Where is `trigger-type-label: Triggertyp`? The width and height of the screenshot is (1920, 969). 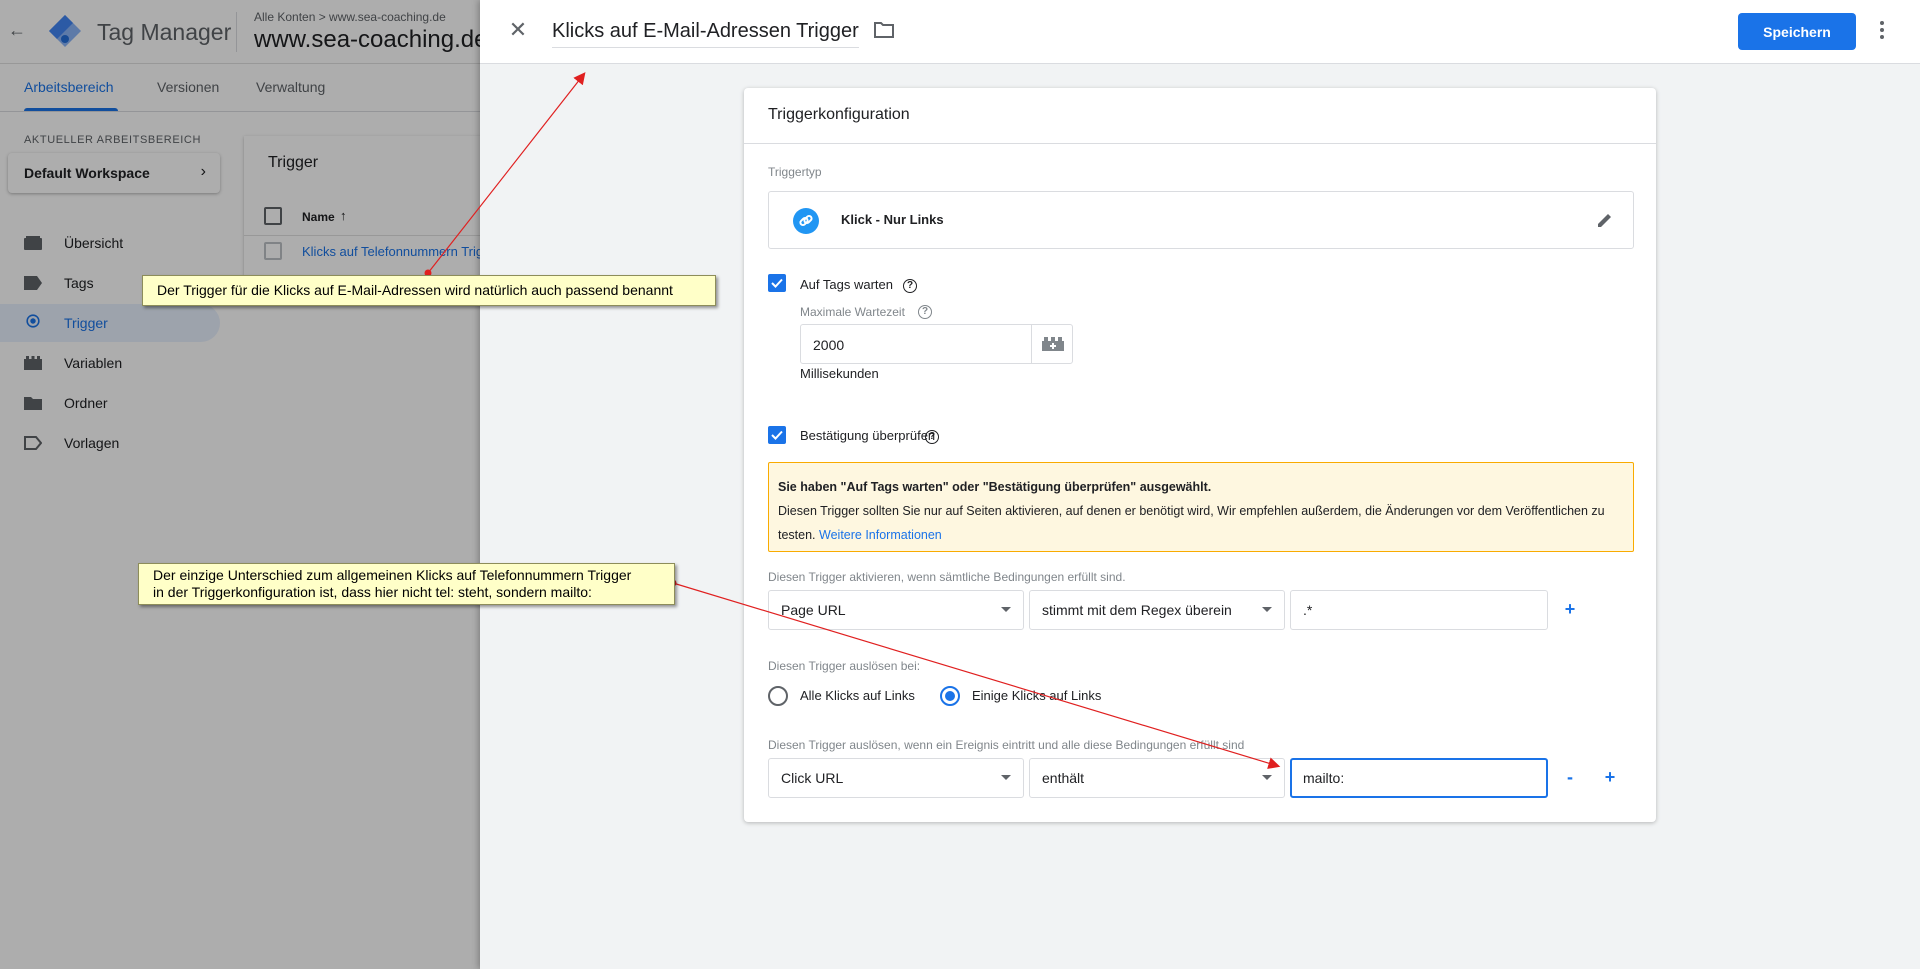 trigger-type-label: Triggertyp is located at coordinates (795, 172).